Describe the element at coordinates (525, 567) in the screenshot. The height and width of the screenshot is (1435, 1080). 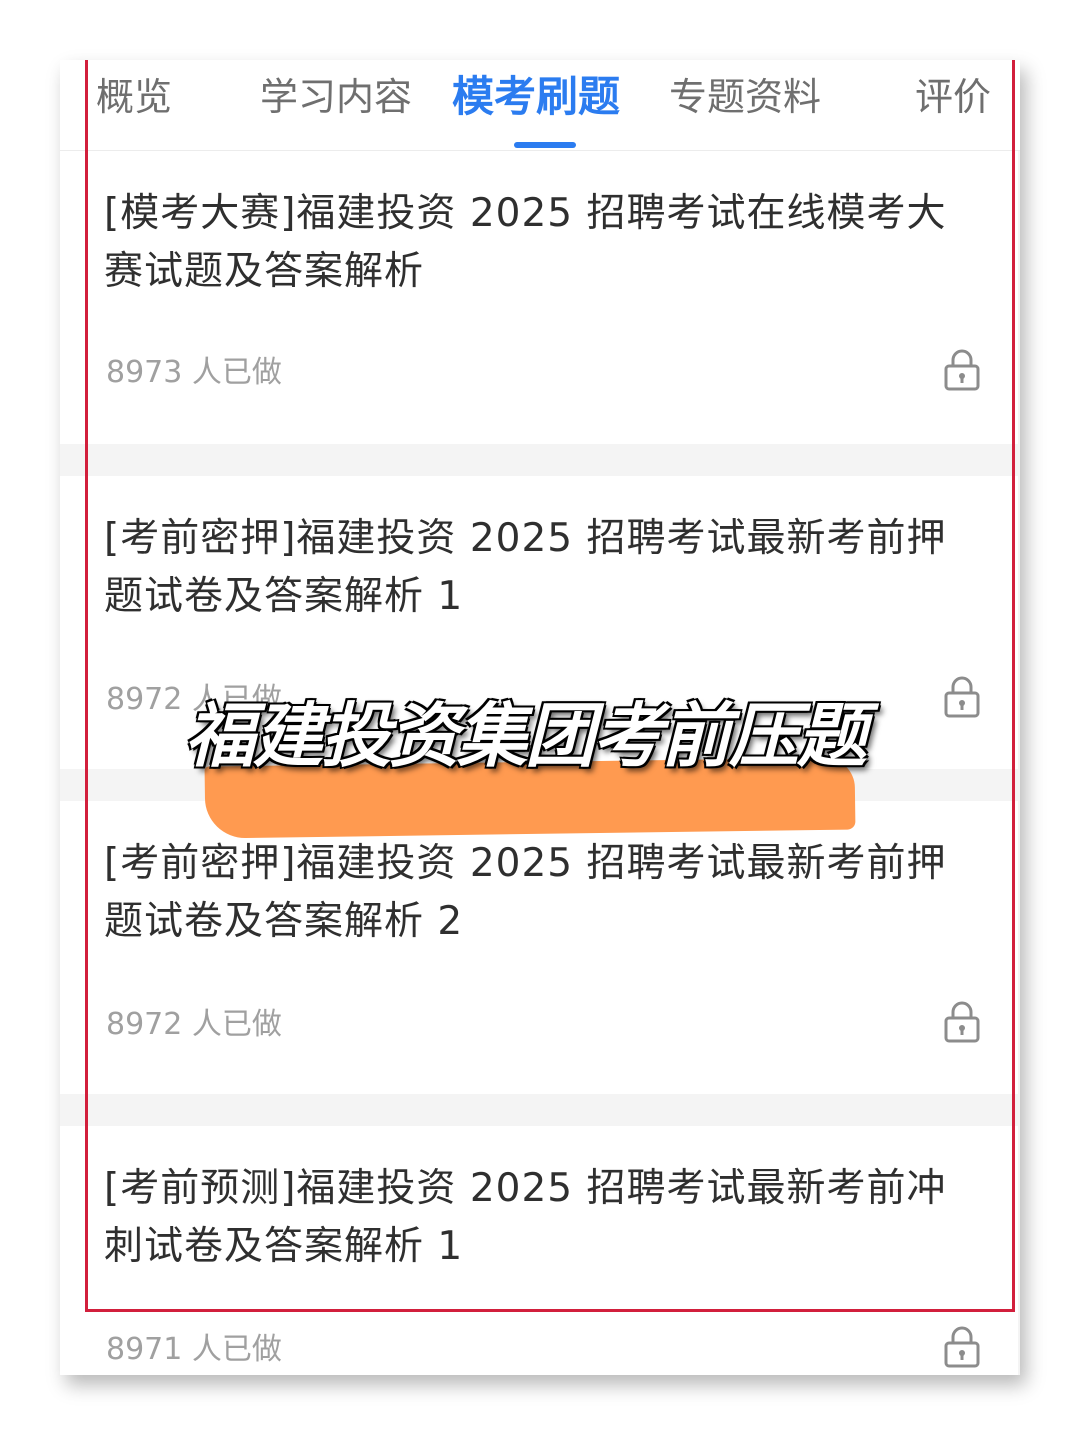
I see `exam-title: [考前密押]福建投资 2025 招聘考试最新考前押题试卷及答案解析 1` at that location.